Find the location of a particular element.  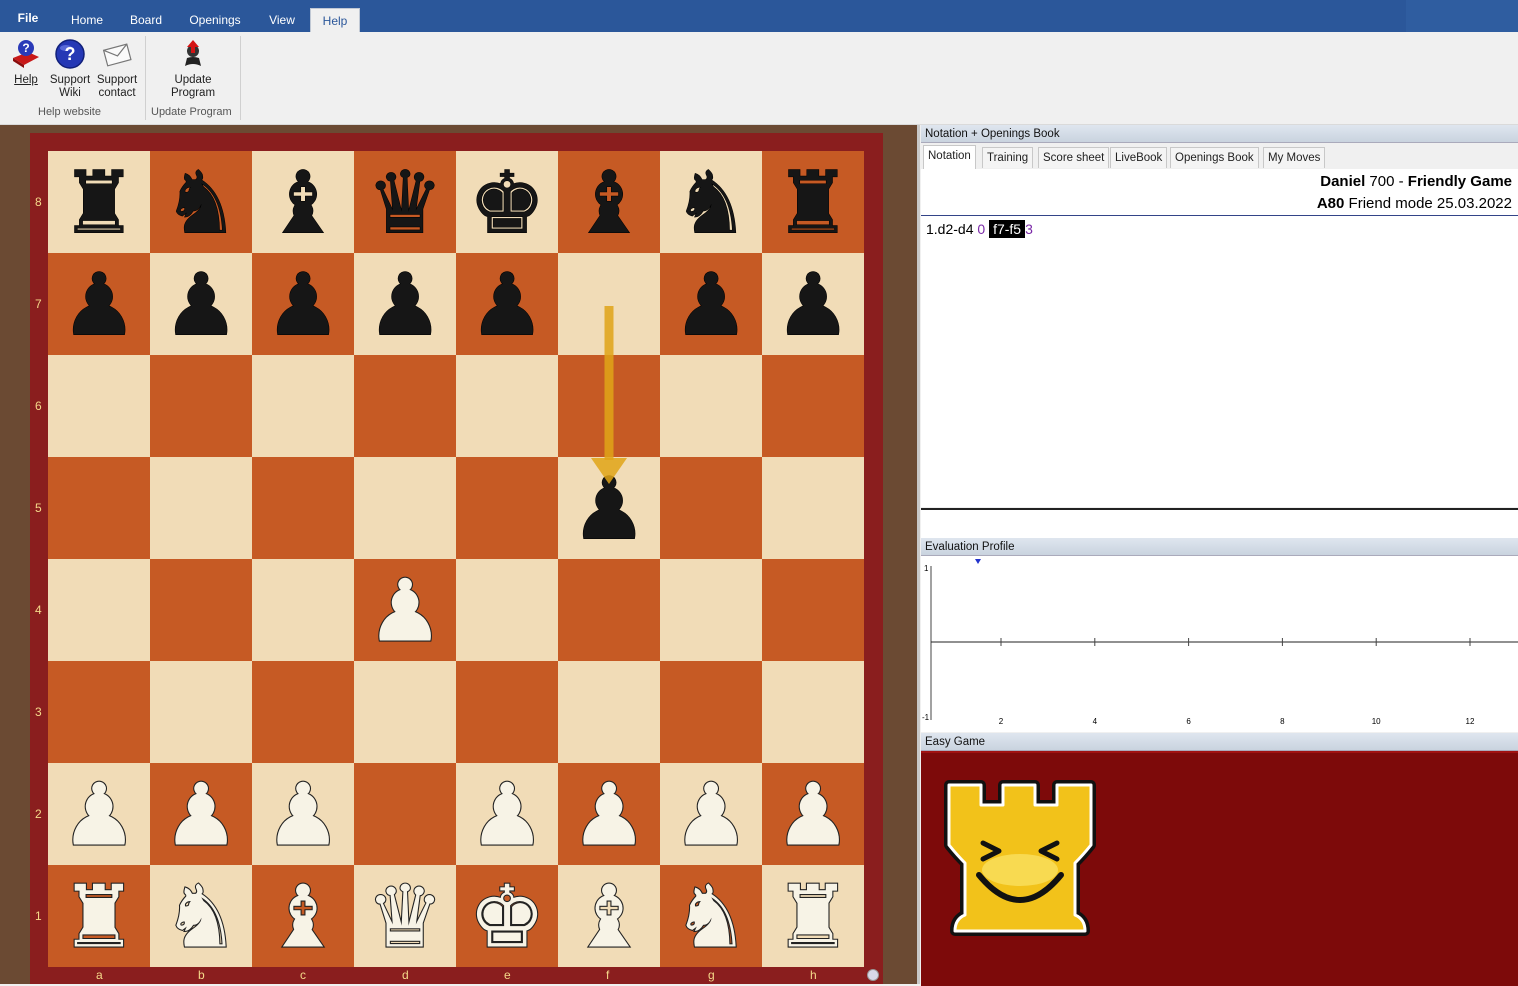

square-b4 is located at coordinates (201, 610).